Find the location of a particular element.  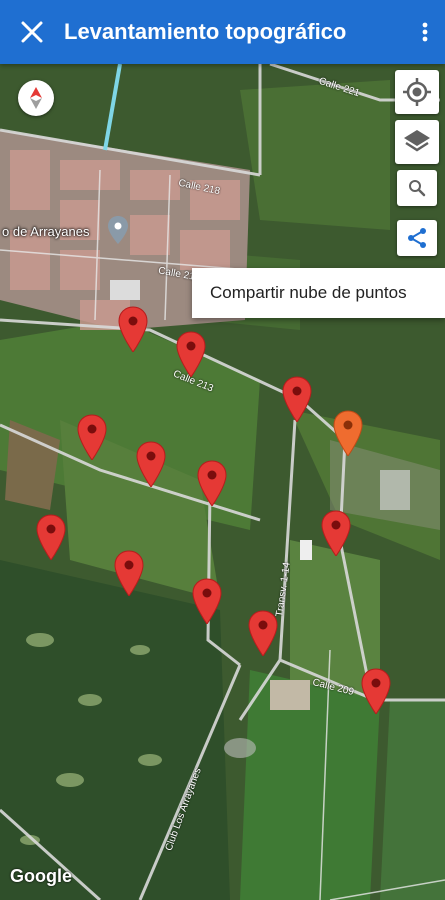

my-location-button is located at coordinates (417, 92).